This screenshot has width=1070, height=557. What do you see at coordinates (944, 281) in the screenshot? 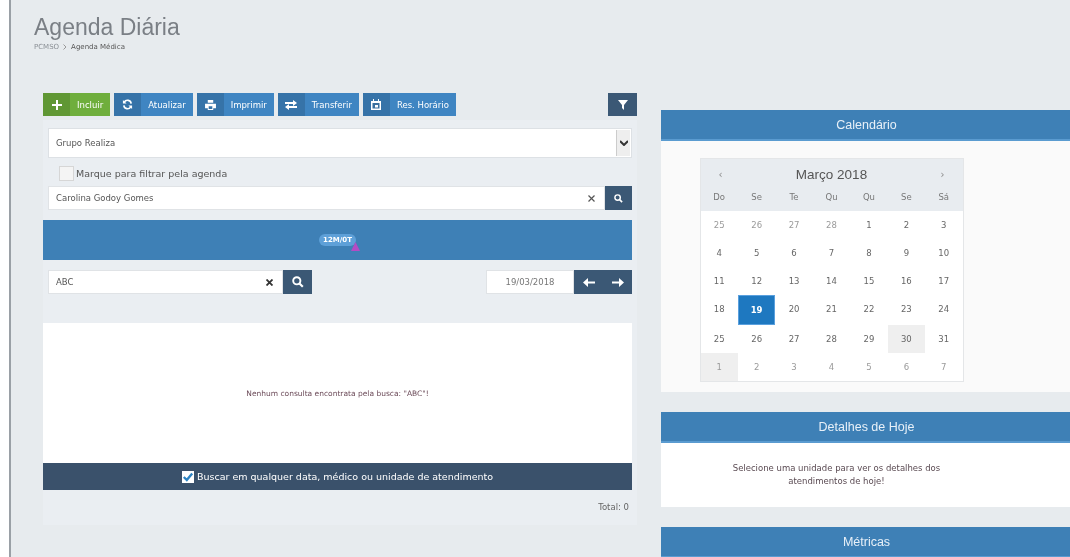
I see `calendar-day: 17` at bounding box center [944, 281].